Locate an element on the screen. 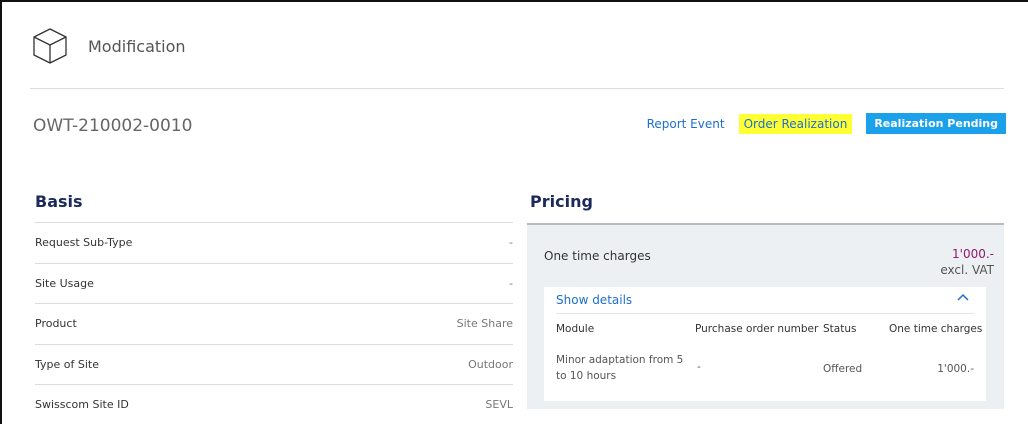 This screenshot has width=1028, height=424. basis-label: Swisscom Site ID is located at coordinates (82, 405).